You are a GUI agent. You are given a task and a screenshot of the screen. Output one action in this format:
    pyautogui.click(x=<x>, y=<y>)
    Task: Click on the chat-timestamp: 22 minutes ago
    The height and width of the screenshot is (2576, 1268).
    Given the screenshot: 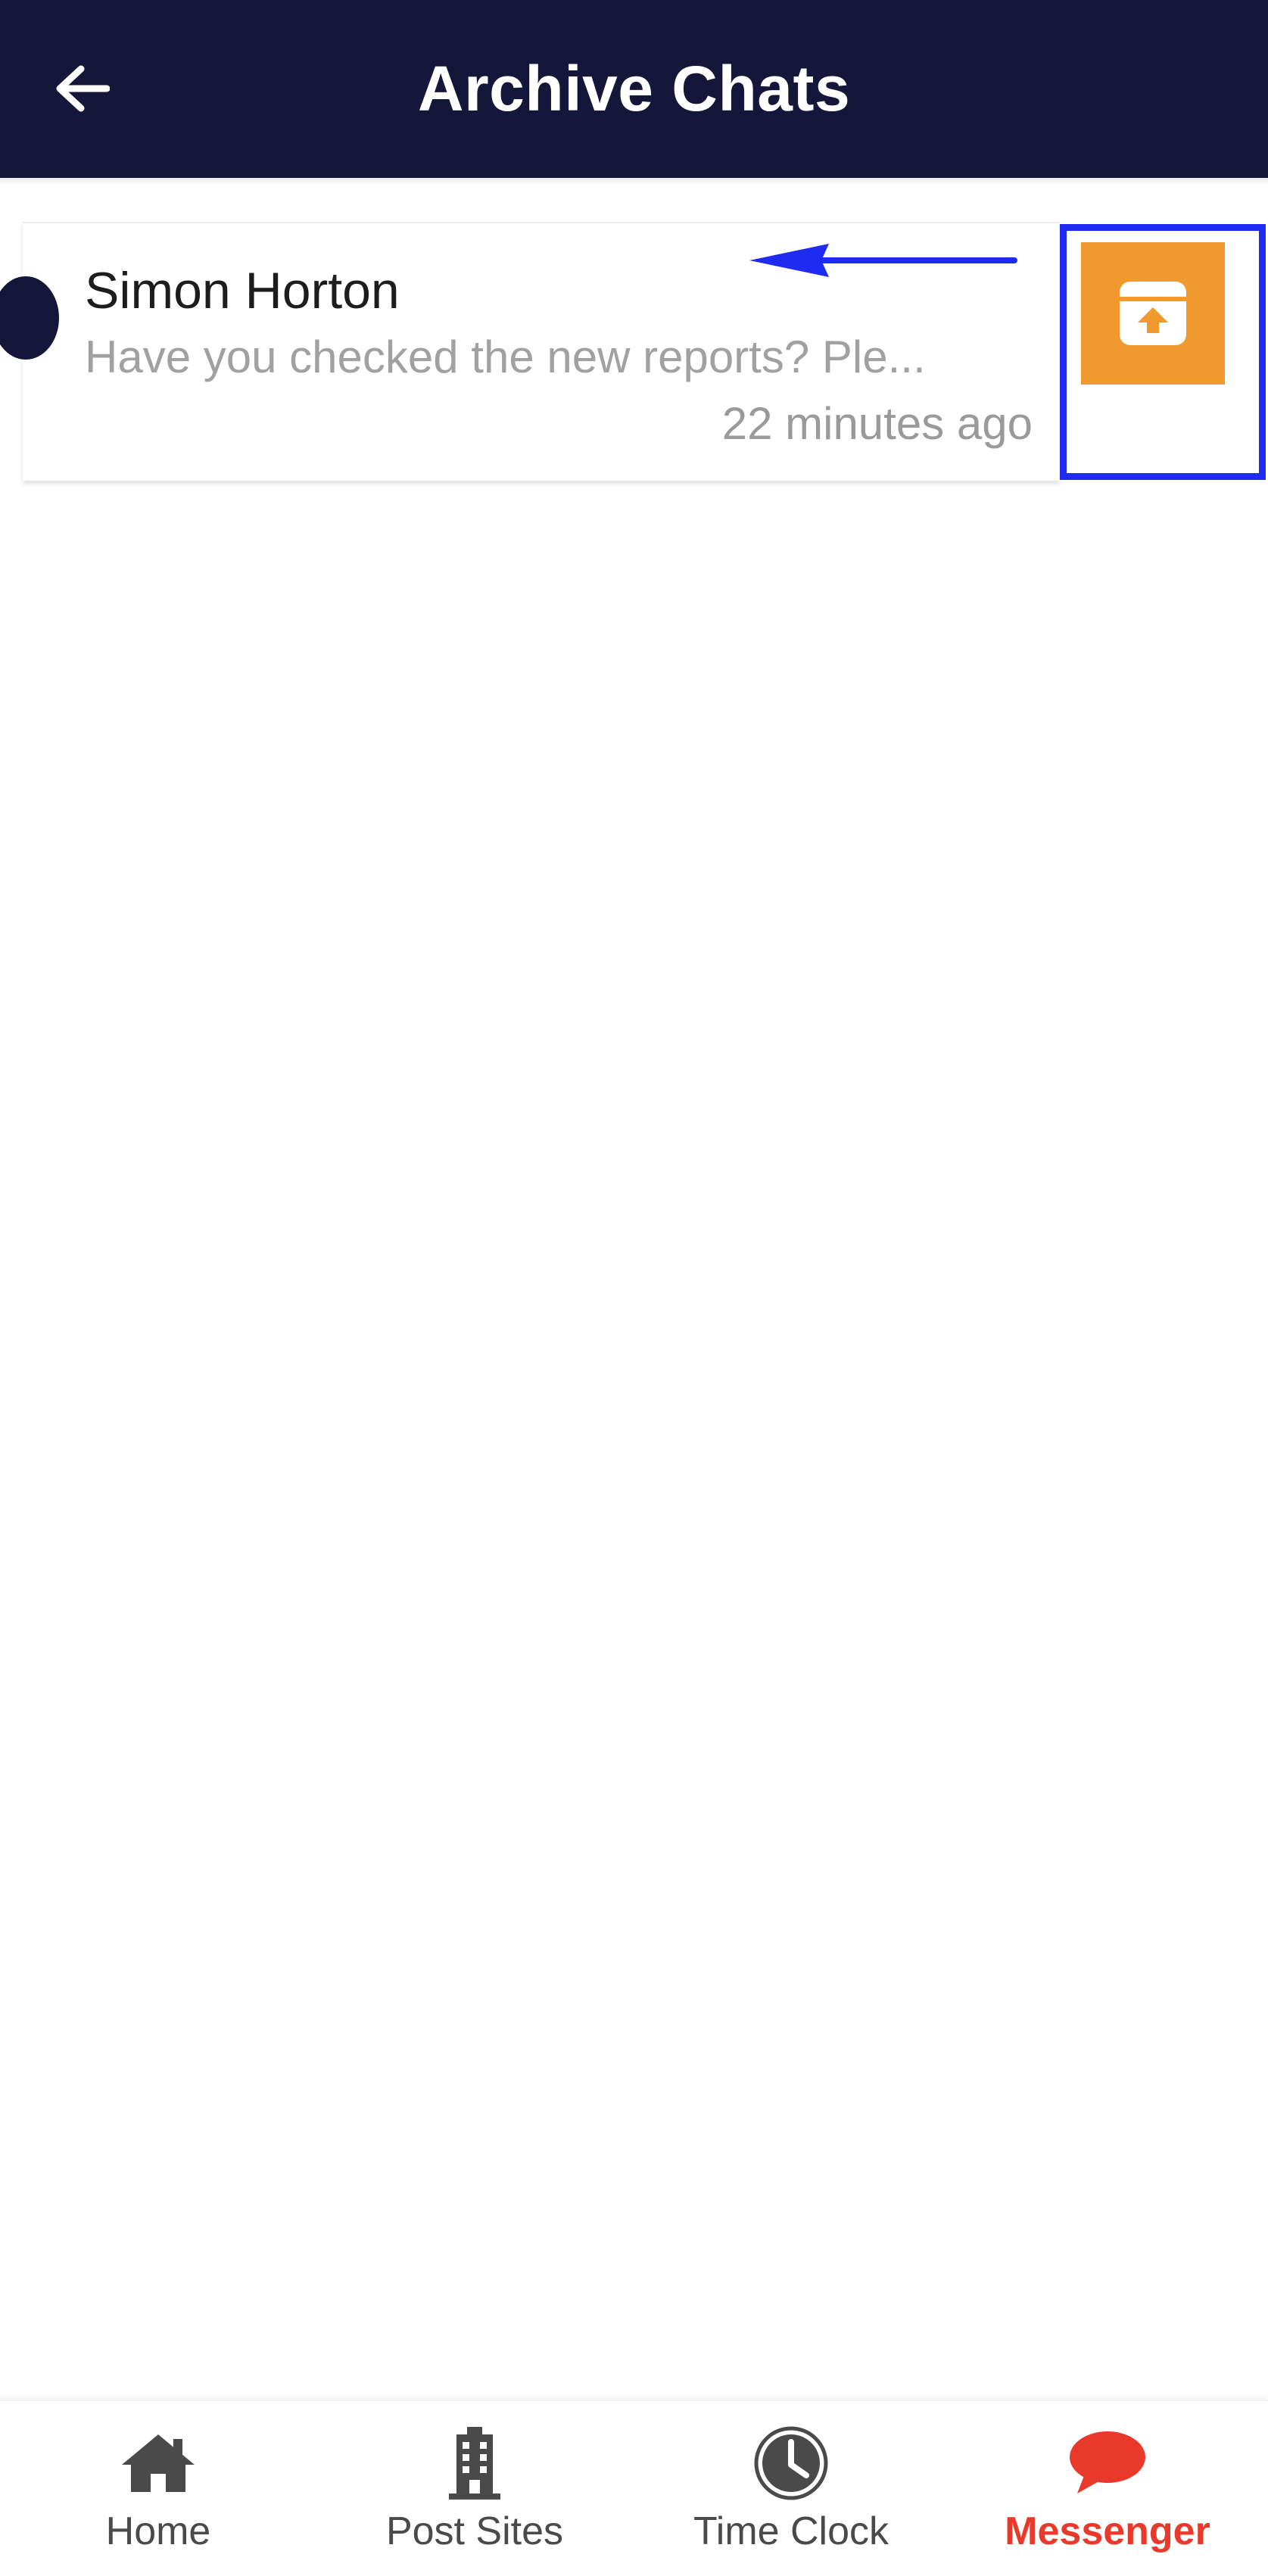 What is the action you would take?
    pyautogui.click(x=877, y=423)
    